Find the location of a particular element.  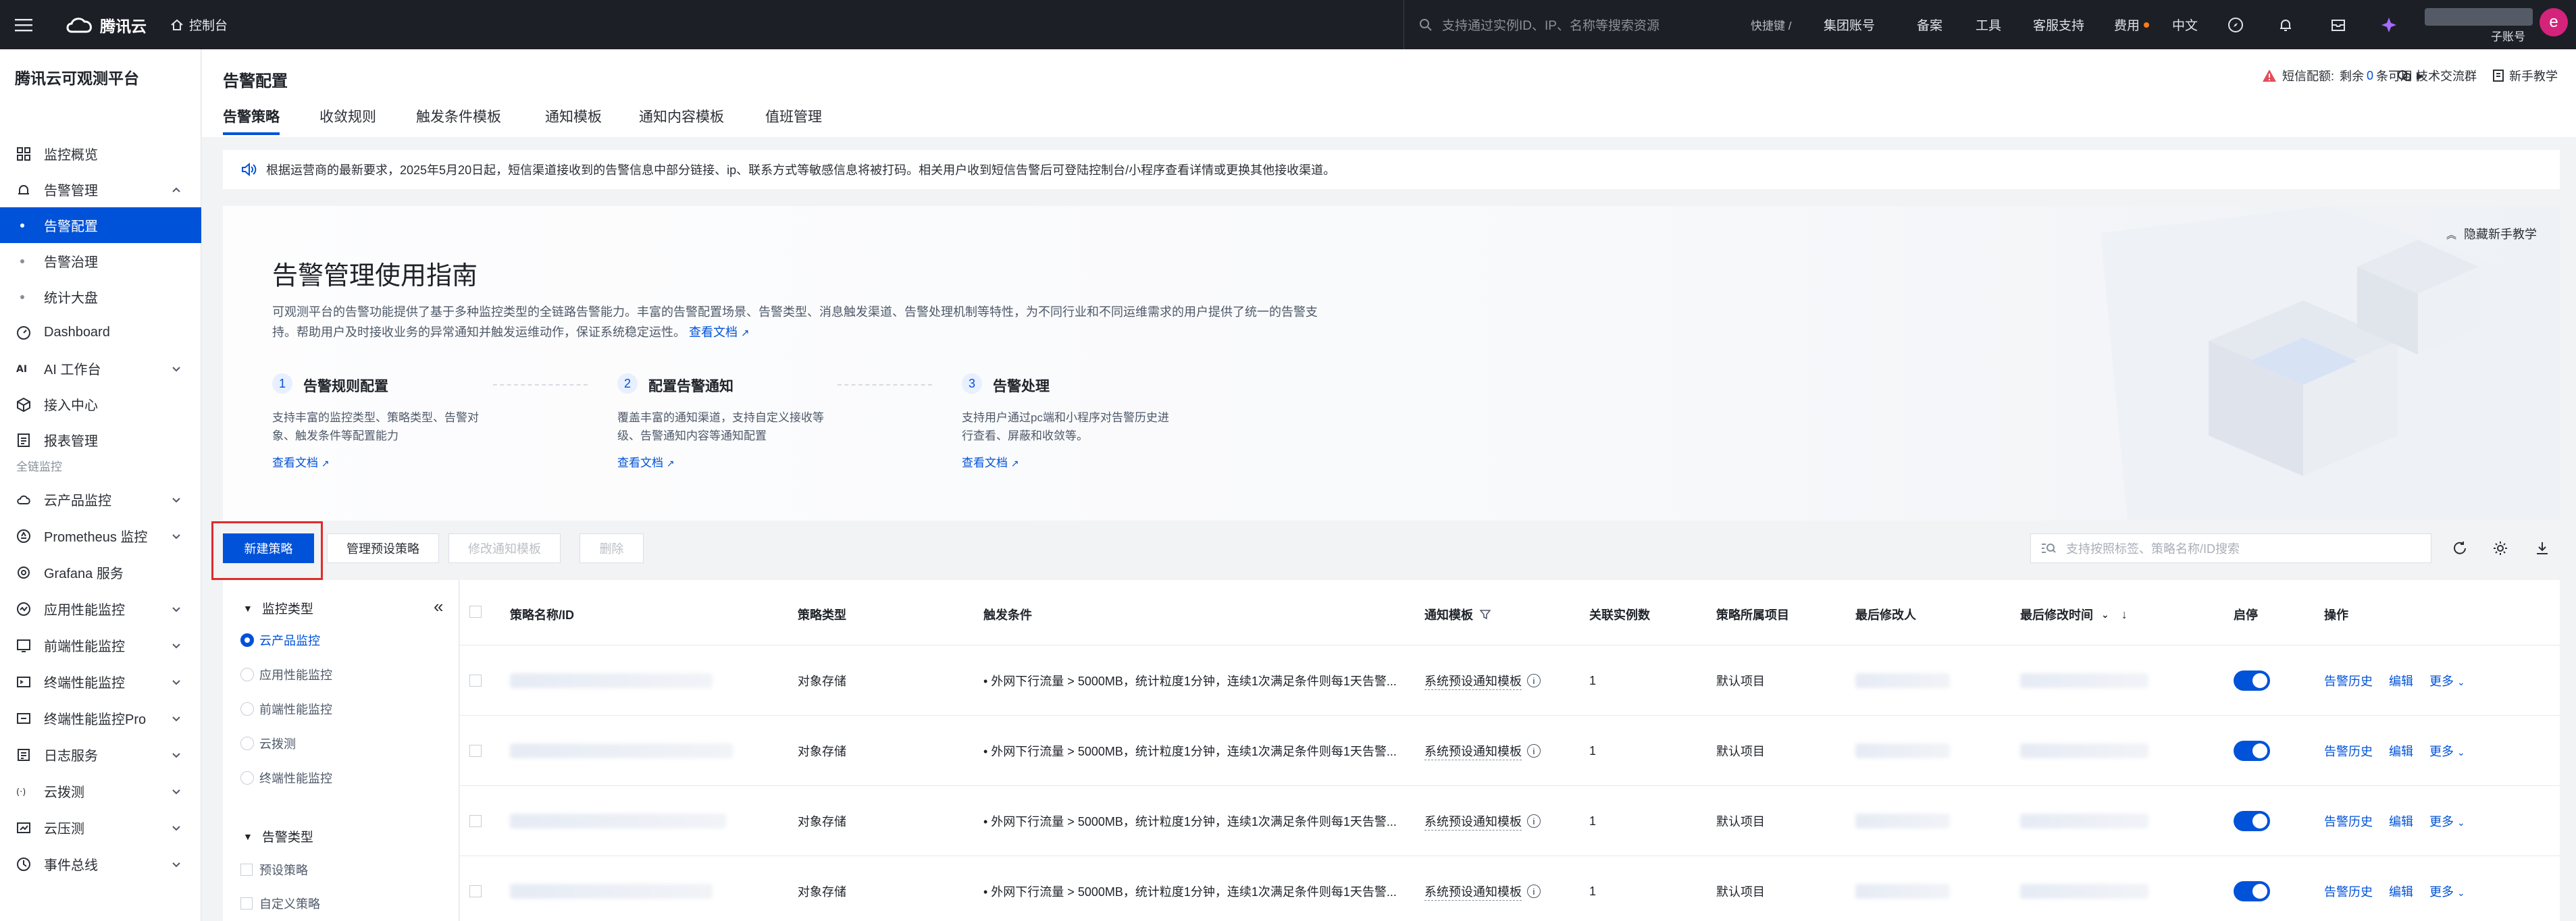

sidebar-item-overview: 监控概览 is located at coordinates (100, 154).